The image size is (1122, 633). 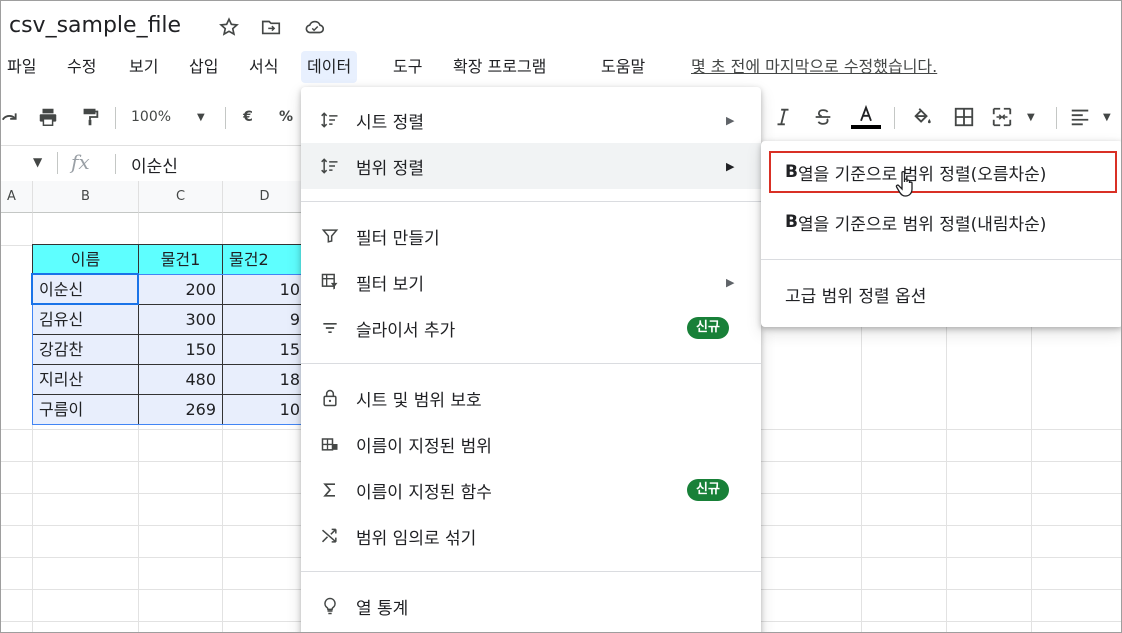 I want to click on menu-item-label: 필터 만들기, so click(x=398, y=238).